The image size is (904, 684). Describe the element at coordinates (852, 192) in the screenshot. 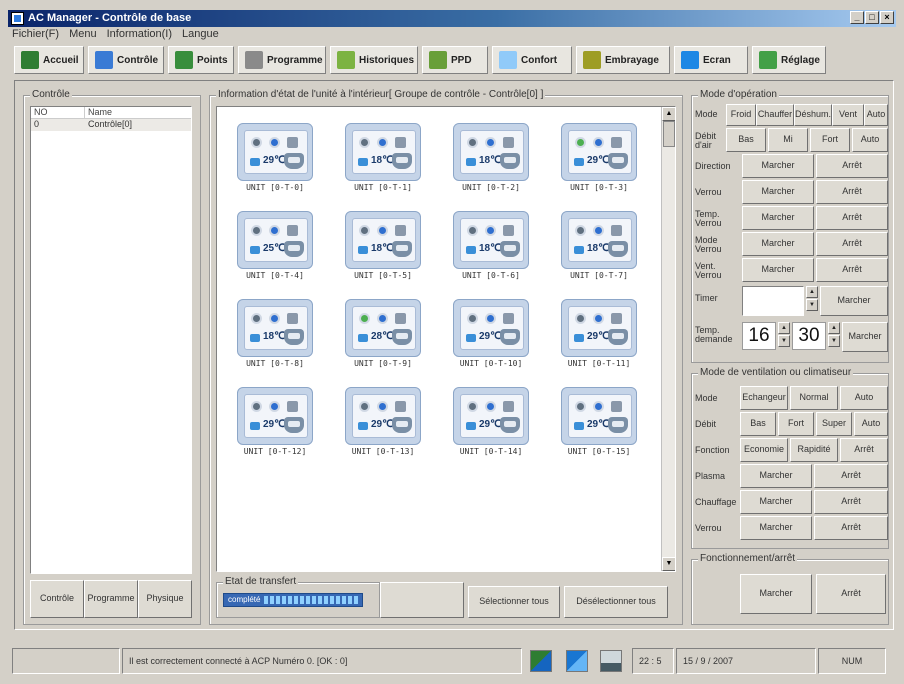

I see `verrou-arret-button: Arrêt` at that location.